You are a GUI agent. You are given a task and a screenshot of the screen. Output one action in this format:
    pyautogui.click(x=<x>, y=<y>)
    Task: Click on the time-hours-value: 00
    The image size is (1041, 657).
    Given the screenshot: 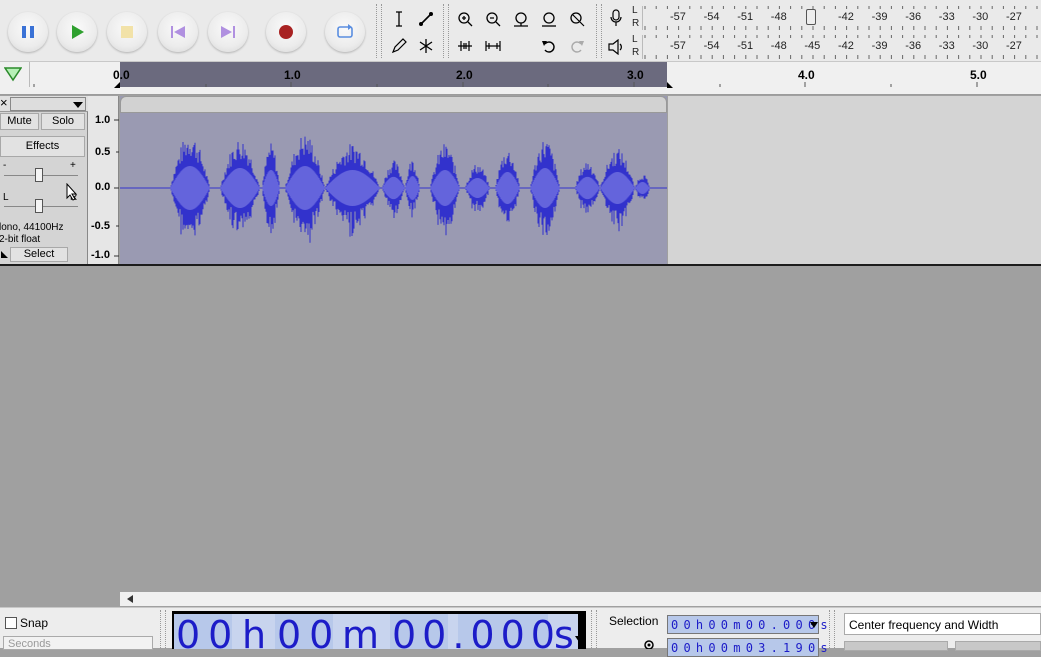 What is the action you would take?
    pyautogui.click(x=208, y=635)
    